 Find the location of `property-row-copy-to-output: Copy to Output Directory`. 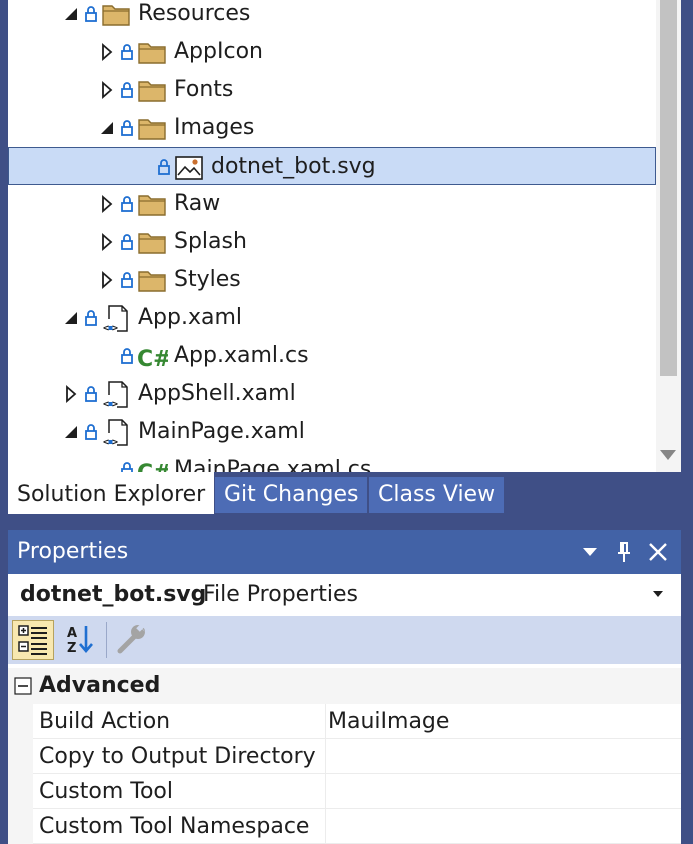

property-row-copy-to-output: Copy to Output Directory is located at coordinates (344, 756).